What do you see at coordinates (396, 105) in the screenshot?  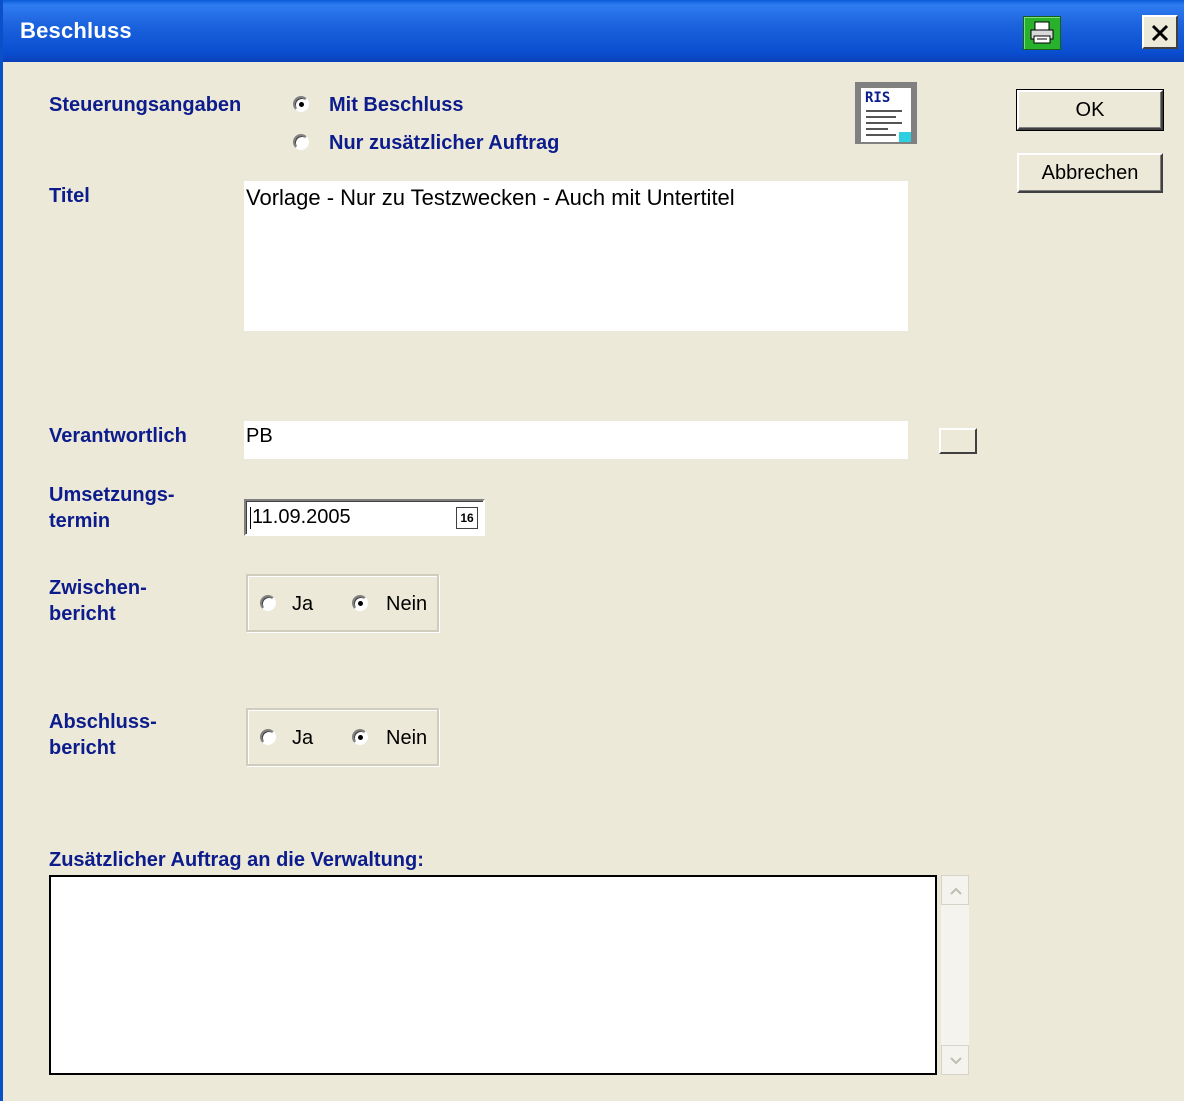 I see `radio-mit-beschluss-label: Mit Beschluss` at bounding box center [396, 105].